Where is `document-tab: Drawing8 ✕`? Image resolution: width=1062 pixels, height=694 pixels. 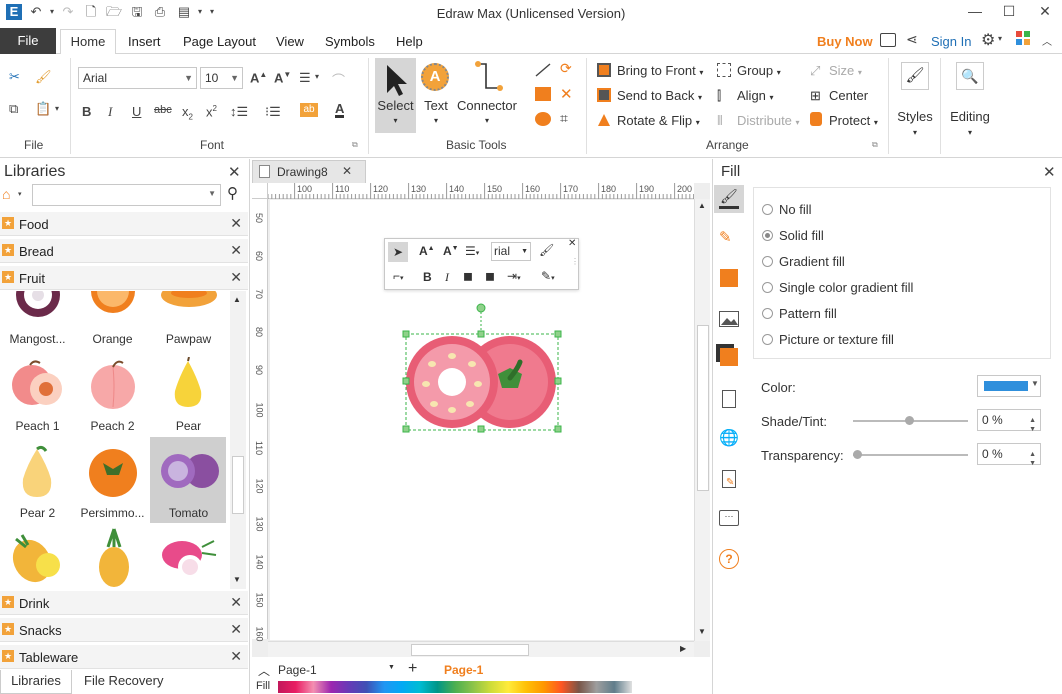 document-tab: Drawing8 ✕ is located at coordinates (309, 171).